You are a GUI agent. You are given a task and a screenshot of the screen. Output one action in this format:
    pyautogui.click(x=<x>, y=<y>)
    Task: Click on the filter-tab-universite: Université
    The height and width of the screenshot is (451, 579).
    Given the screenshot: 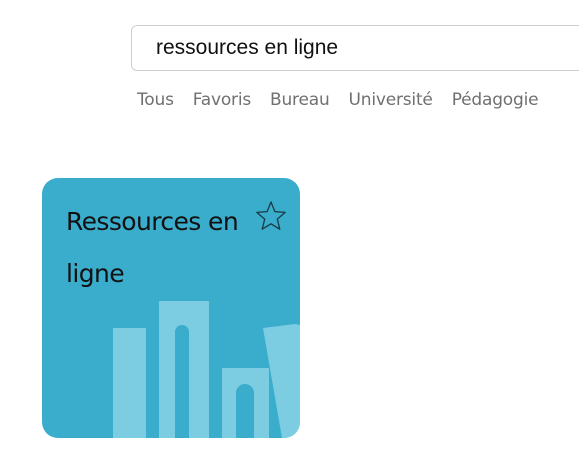 What is the action you would take?
    pyautogui.click(x=391, y=100)
    